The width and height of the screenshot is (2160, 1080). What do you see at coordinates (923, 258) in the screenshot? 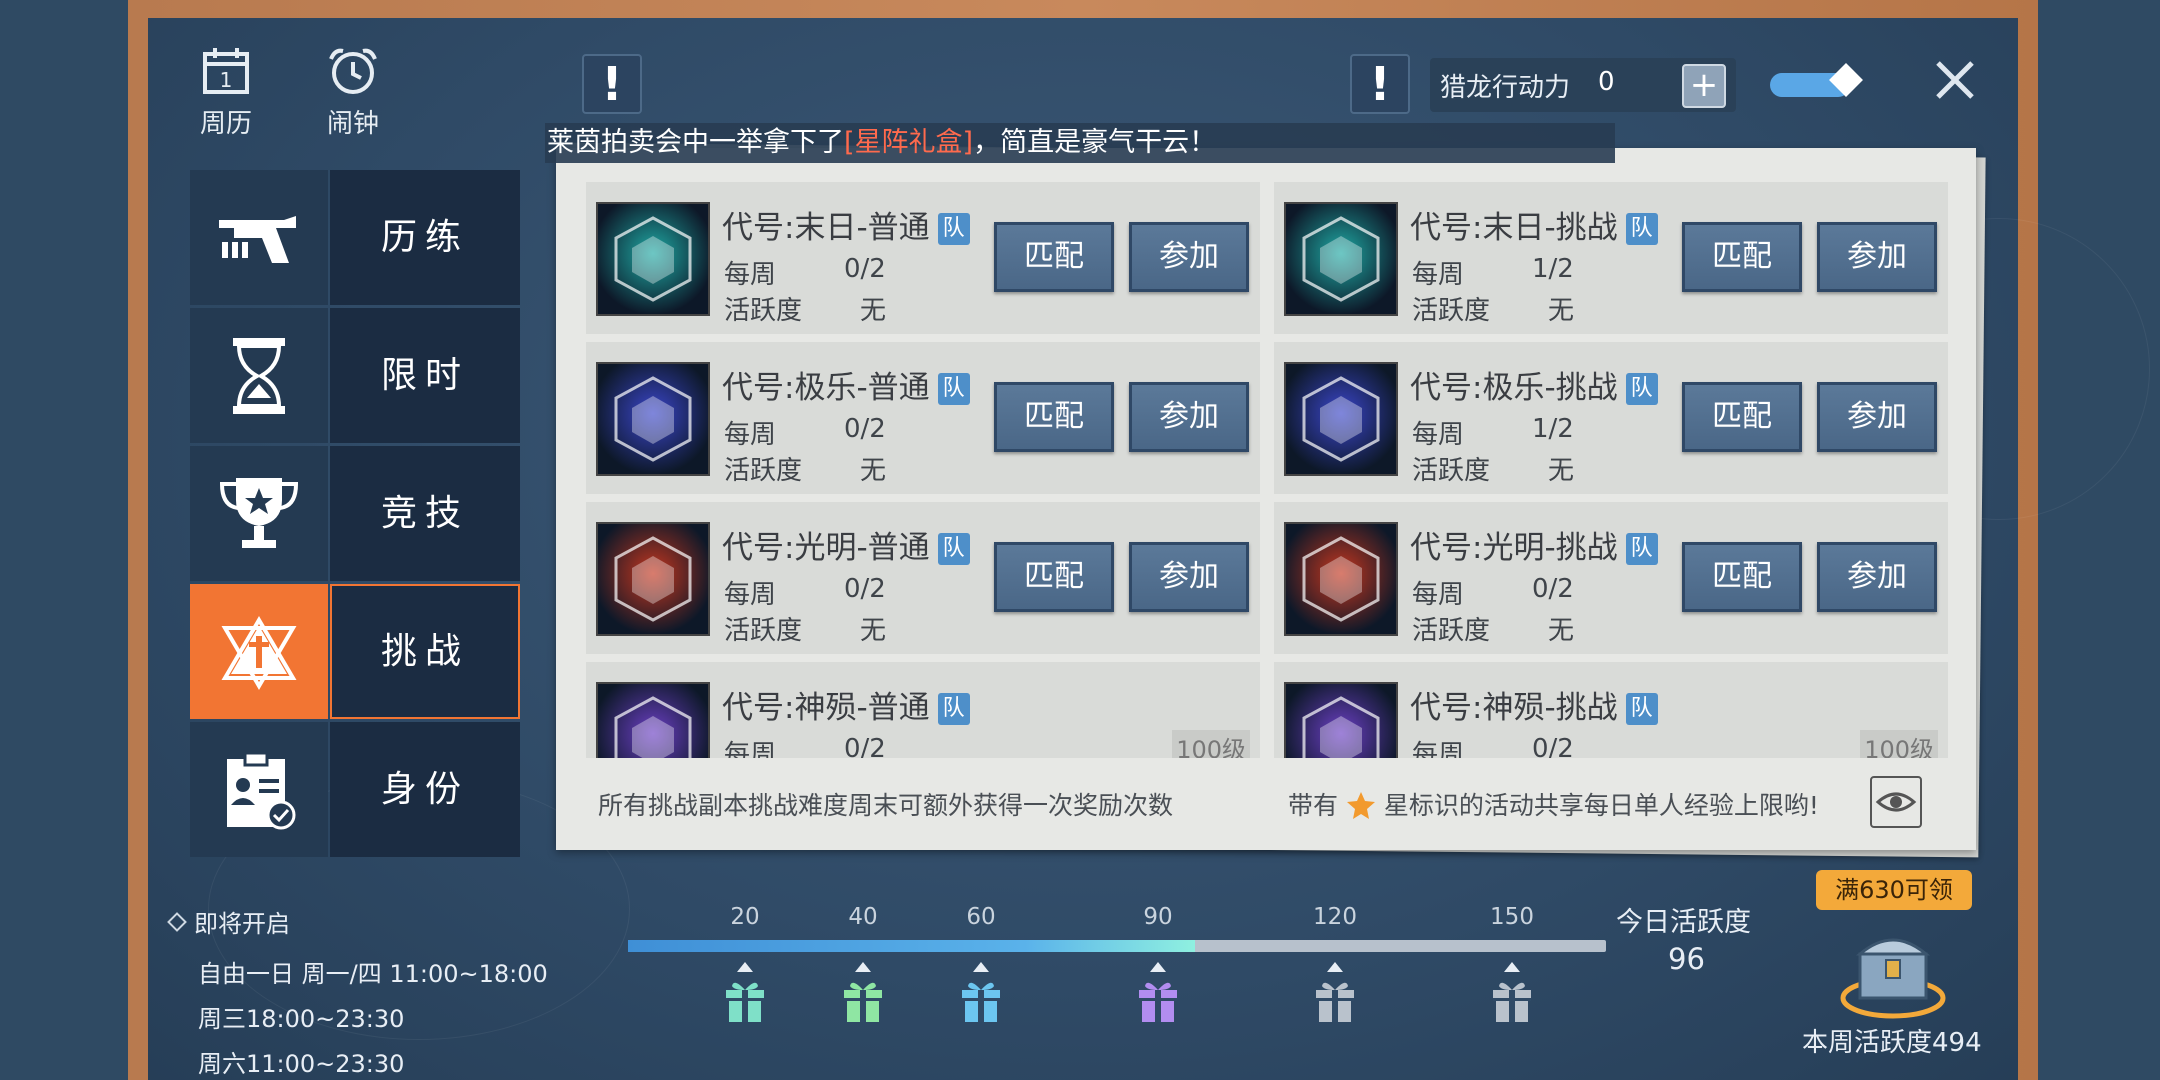
I see `challenge-card: 代号:末日-普通队 每周 0/2 活跃度 无 匹配 参加` at bounding box center [923, 258].